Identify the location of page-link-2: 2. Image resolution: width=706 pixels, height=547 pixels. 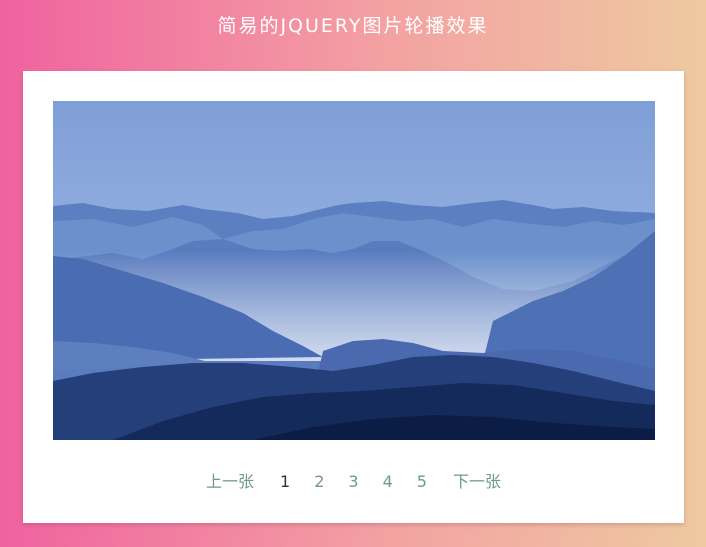
(319, 482).